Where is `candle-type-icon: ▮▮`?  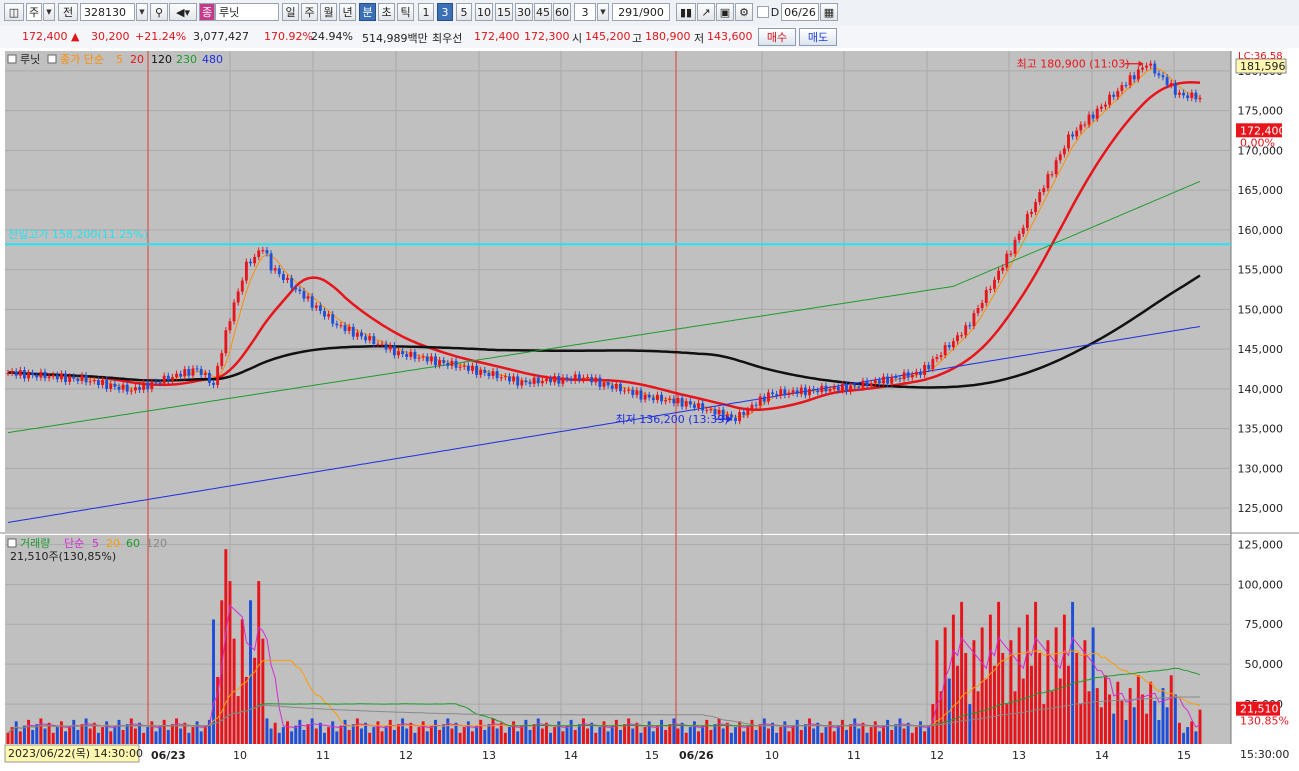
candle-type-icon: ▮▮ is located at coordinates (686, 12).